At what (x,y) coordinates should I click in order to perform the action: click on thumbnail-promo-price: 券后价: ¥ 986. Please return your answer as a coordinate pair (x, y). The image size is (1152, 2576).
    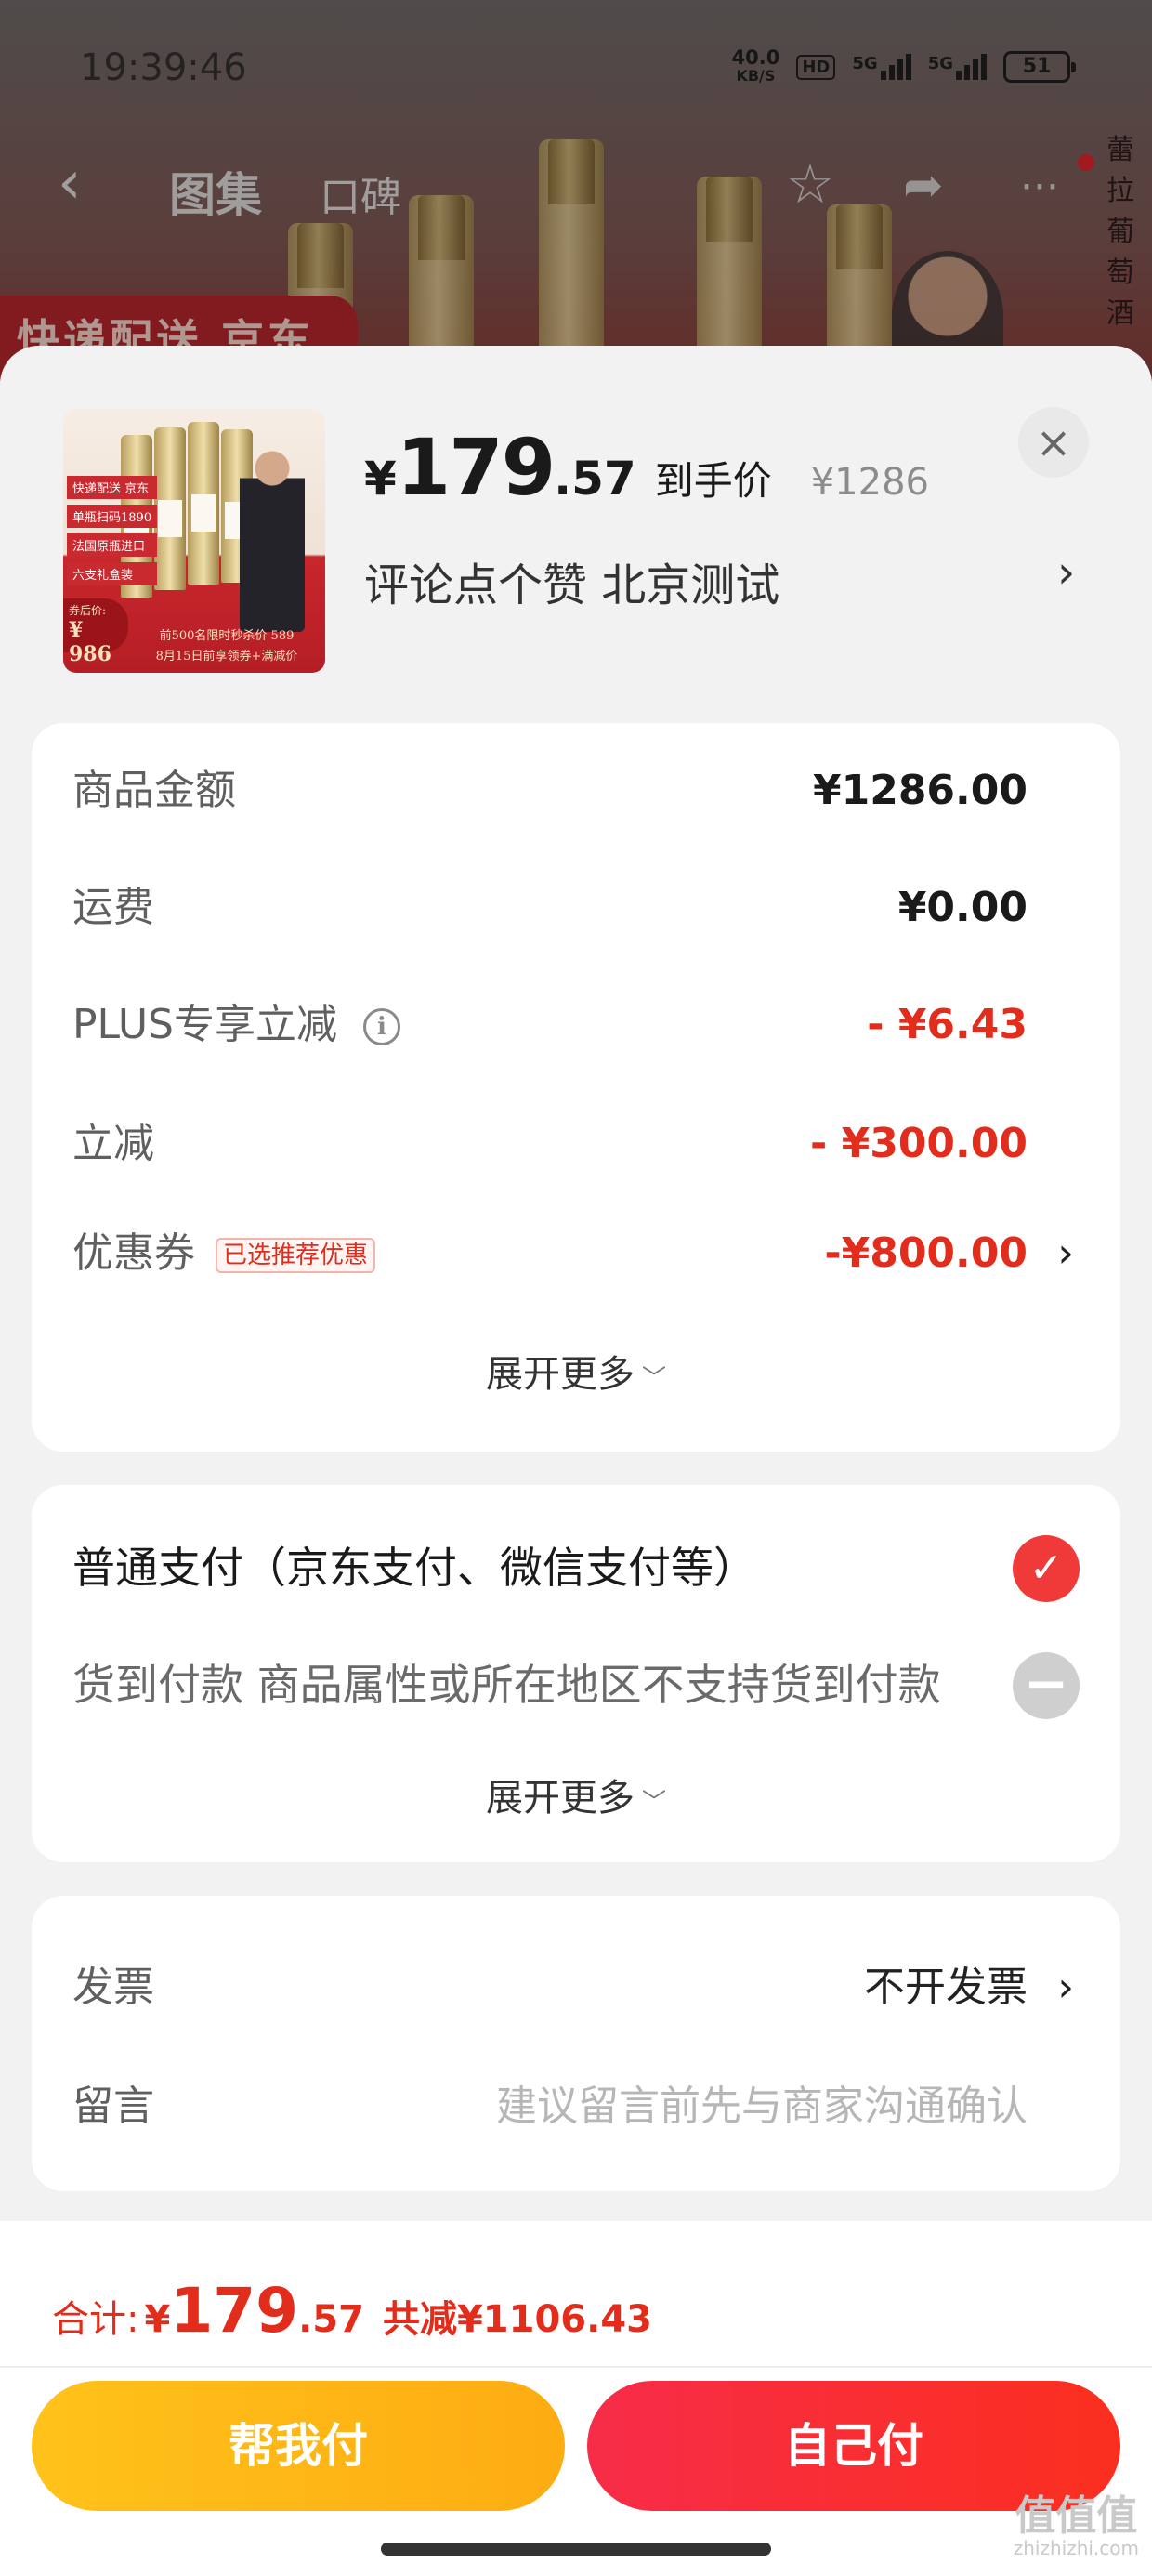
    Looking at the image, I should click on (95, 632).